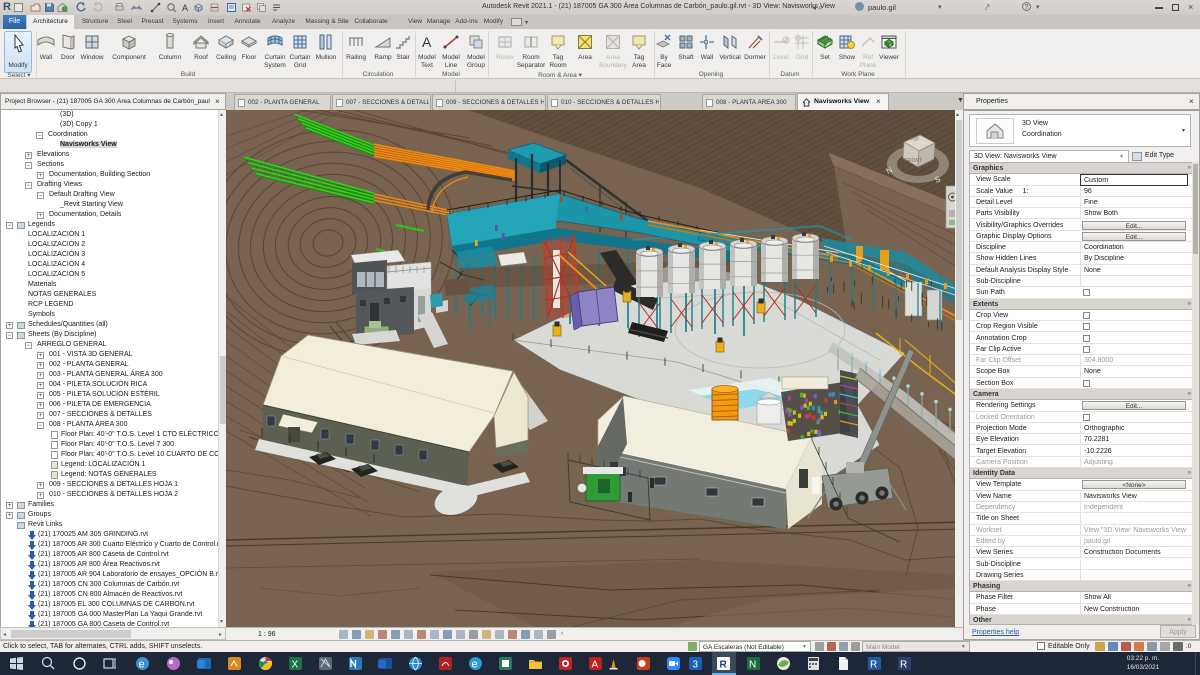 The width and height of the screenshot is (1200, 675). Describe the element at coordinates (696, 665) in the screenshot. I see `svg-text: 3` at that location.